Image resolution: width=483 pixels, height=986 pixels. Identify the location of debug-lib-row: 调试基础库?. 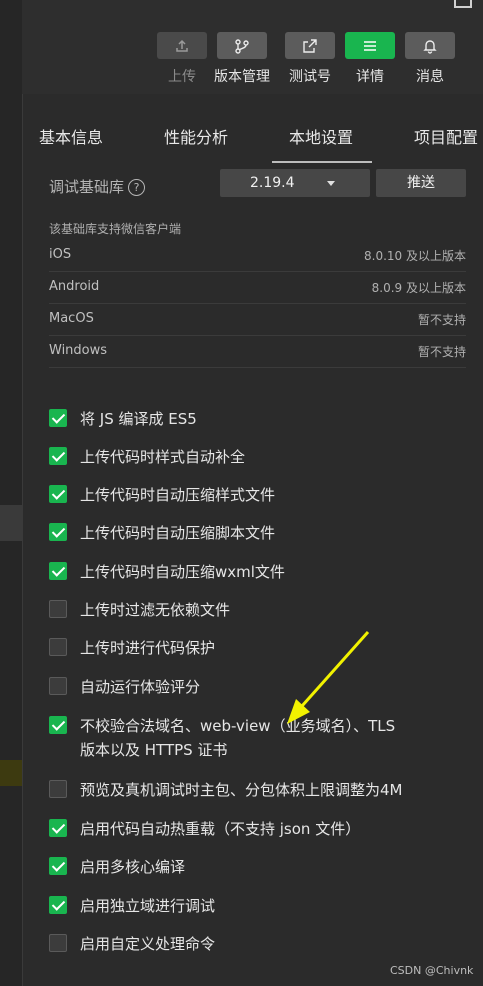
(97, 186).